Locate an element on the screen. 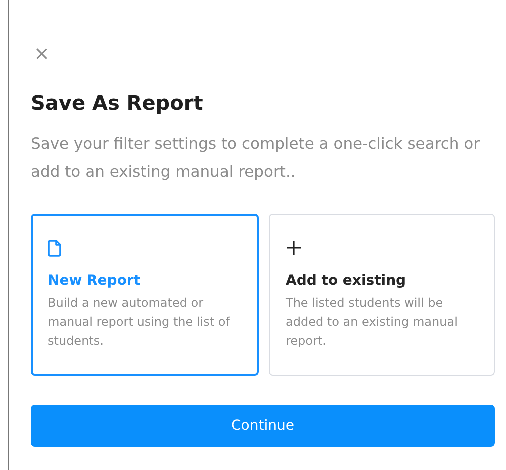 The image size is (506, 470). plus-icon is located at coordinates (294, 248).